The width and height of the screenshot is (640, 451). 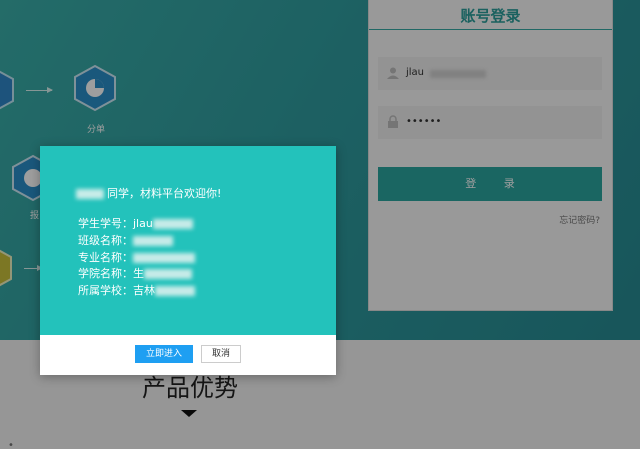 I want to click on student-info: 学生学号：jlau 班级名称： 专业名称： 学院名称：生 所属学校：吉林, so click(x=136, y=258).